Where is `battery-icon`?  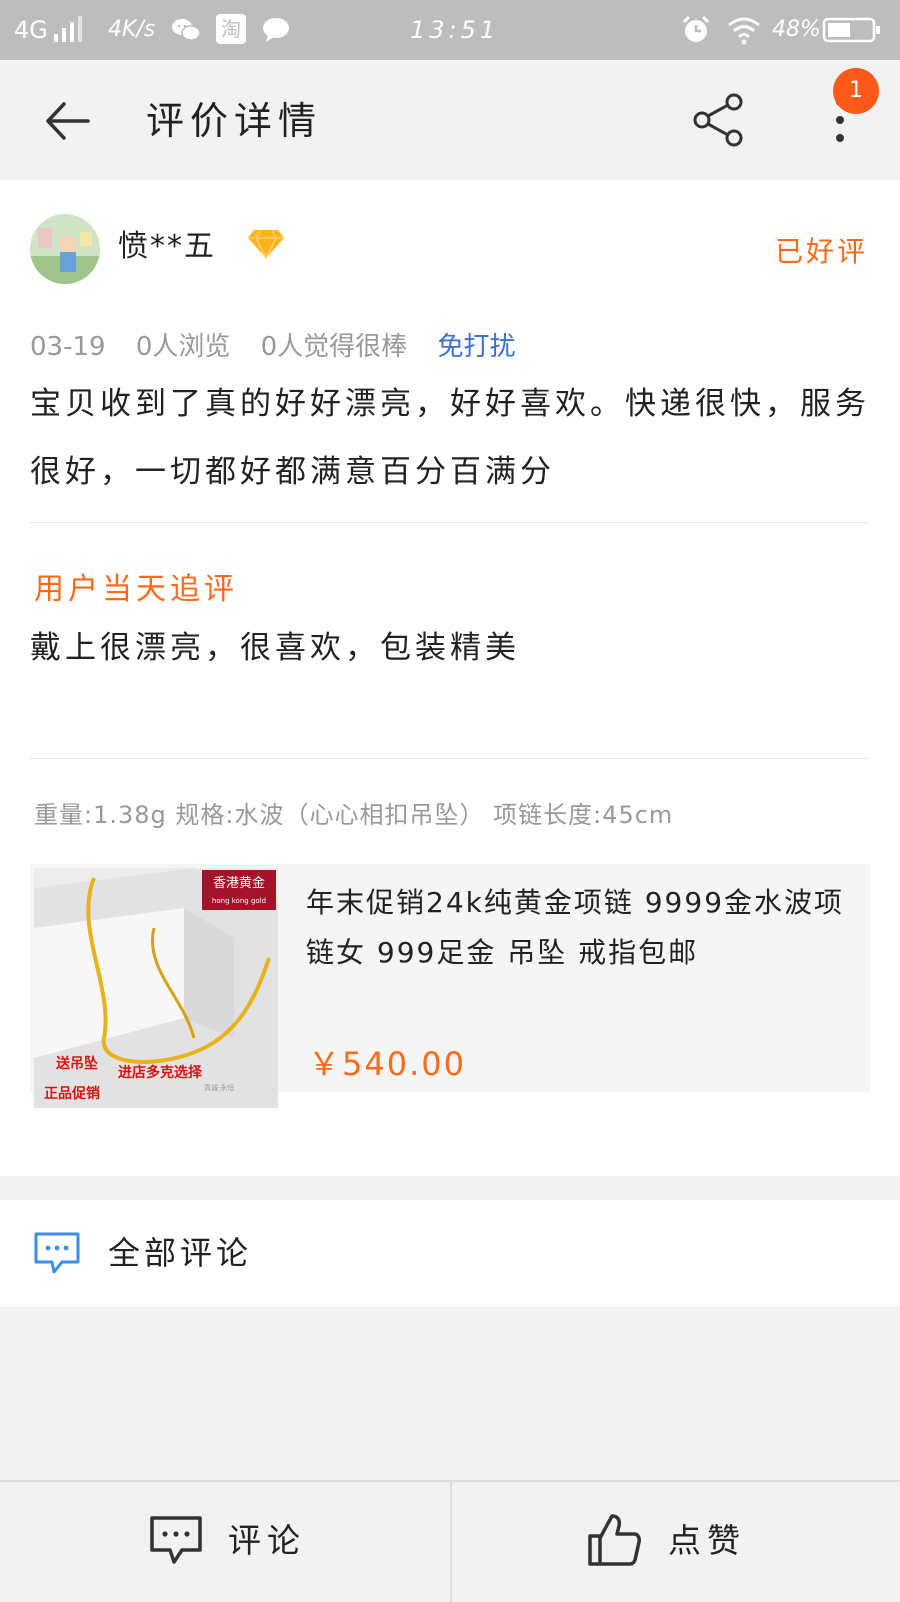 battery-icon is located at coordinates (851, 30).